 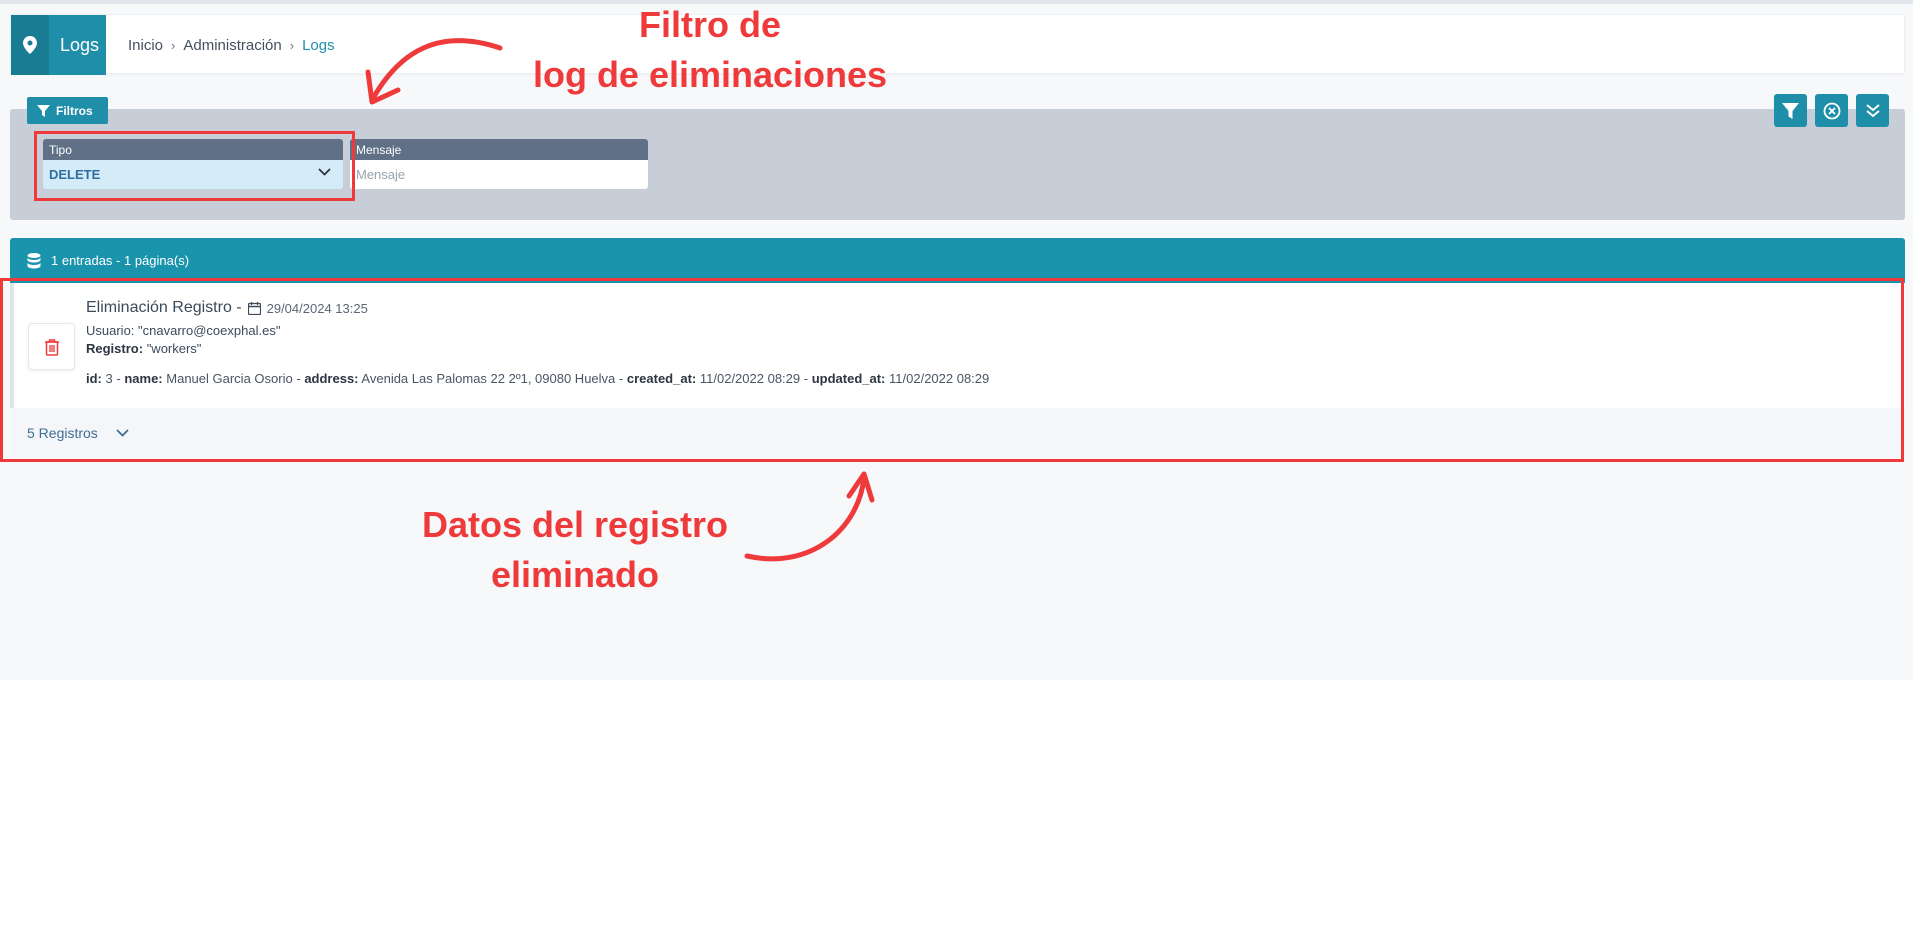 I want to click on arrow-to-entry, so click(x=809, y=516).